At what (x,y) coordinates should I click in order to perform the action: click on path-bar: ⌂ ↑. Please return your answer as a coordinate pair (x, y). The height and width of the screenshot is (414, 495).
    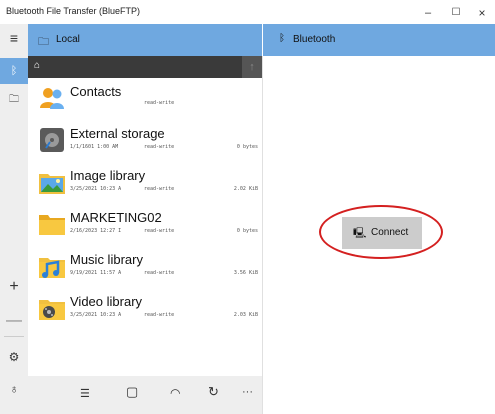
    Looking at the image, I should click on (145, 67).